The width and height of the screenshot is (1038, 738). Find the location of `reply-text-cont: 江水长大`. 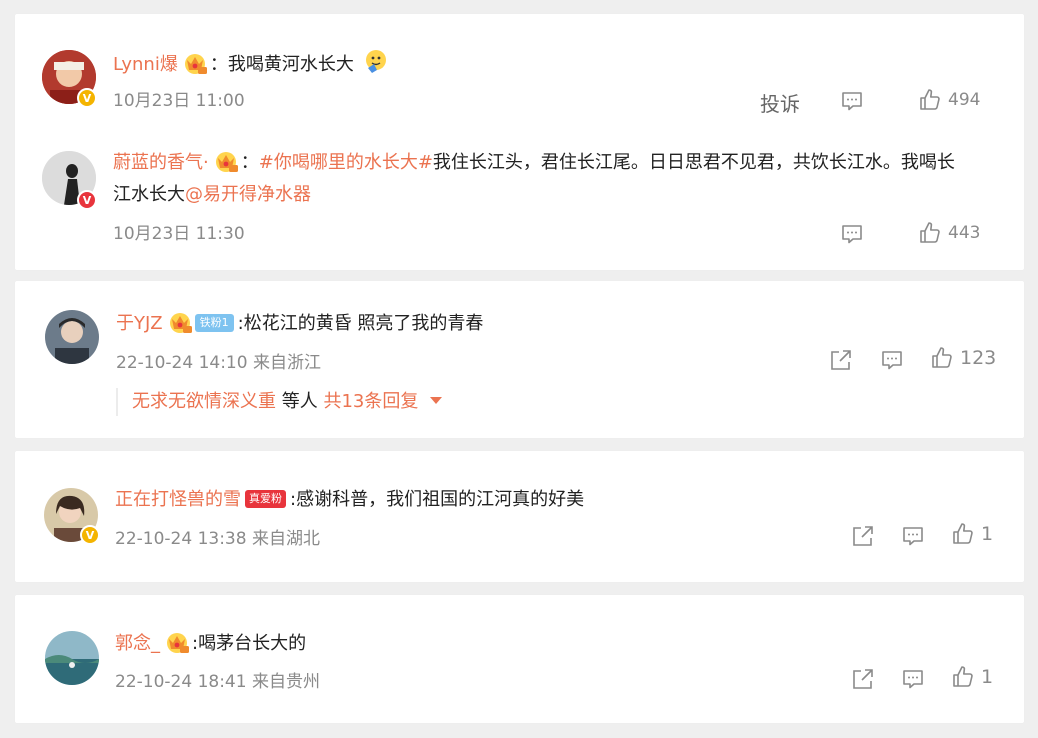

reply-text-cont: 江水长大 is located at coordinates (149, 194).